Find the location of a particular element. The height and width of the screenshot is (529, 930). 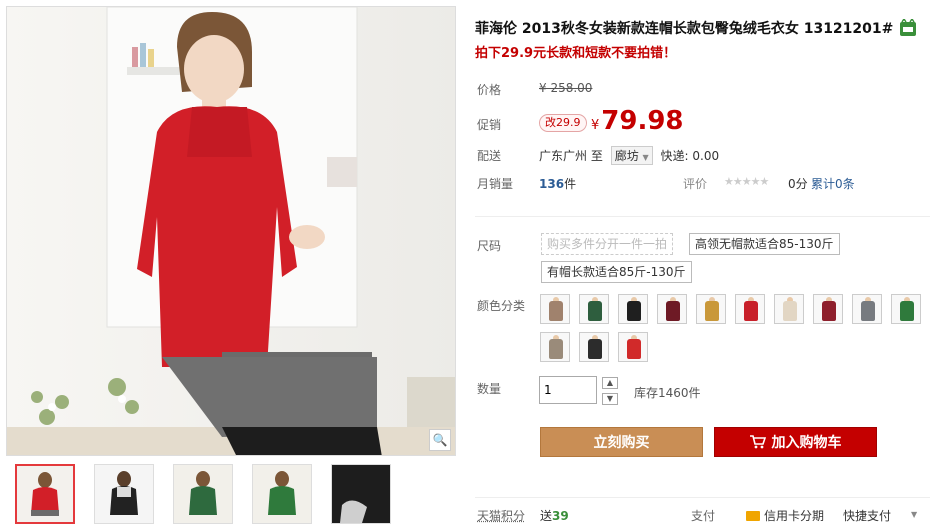

tmall-points-link: 天猫积分 is located at coordinates (501, 515).